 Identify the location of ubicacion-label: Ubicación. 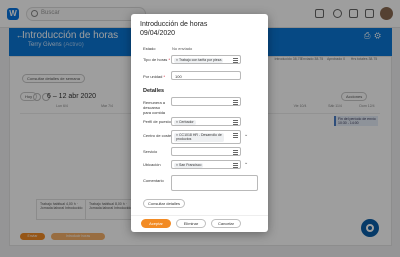
(152, 164).